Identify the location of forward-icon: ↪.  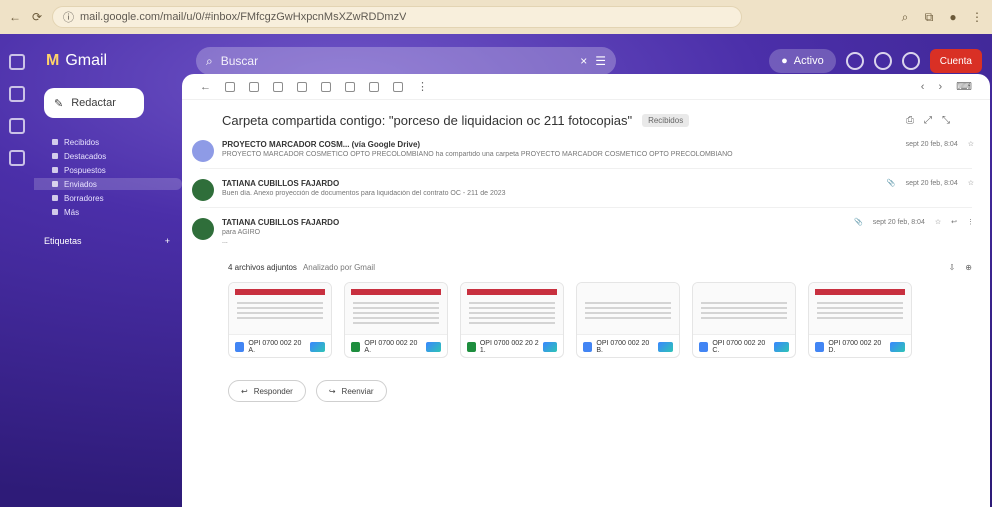
(332, 391).